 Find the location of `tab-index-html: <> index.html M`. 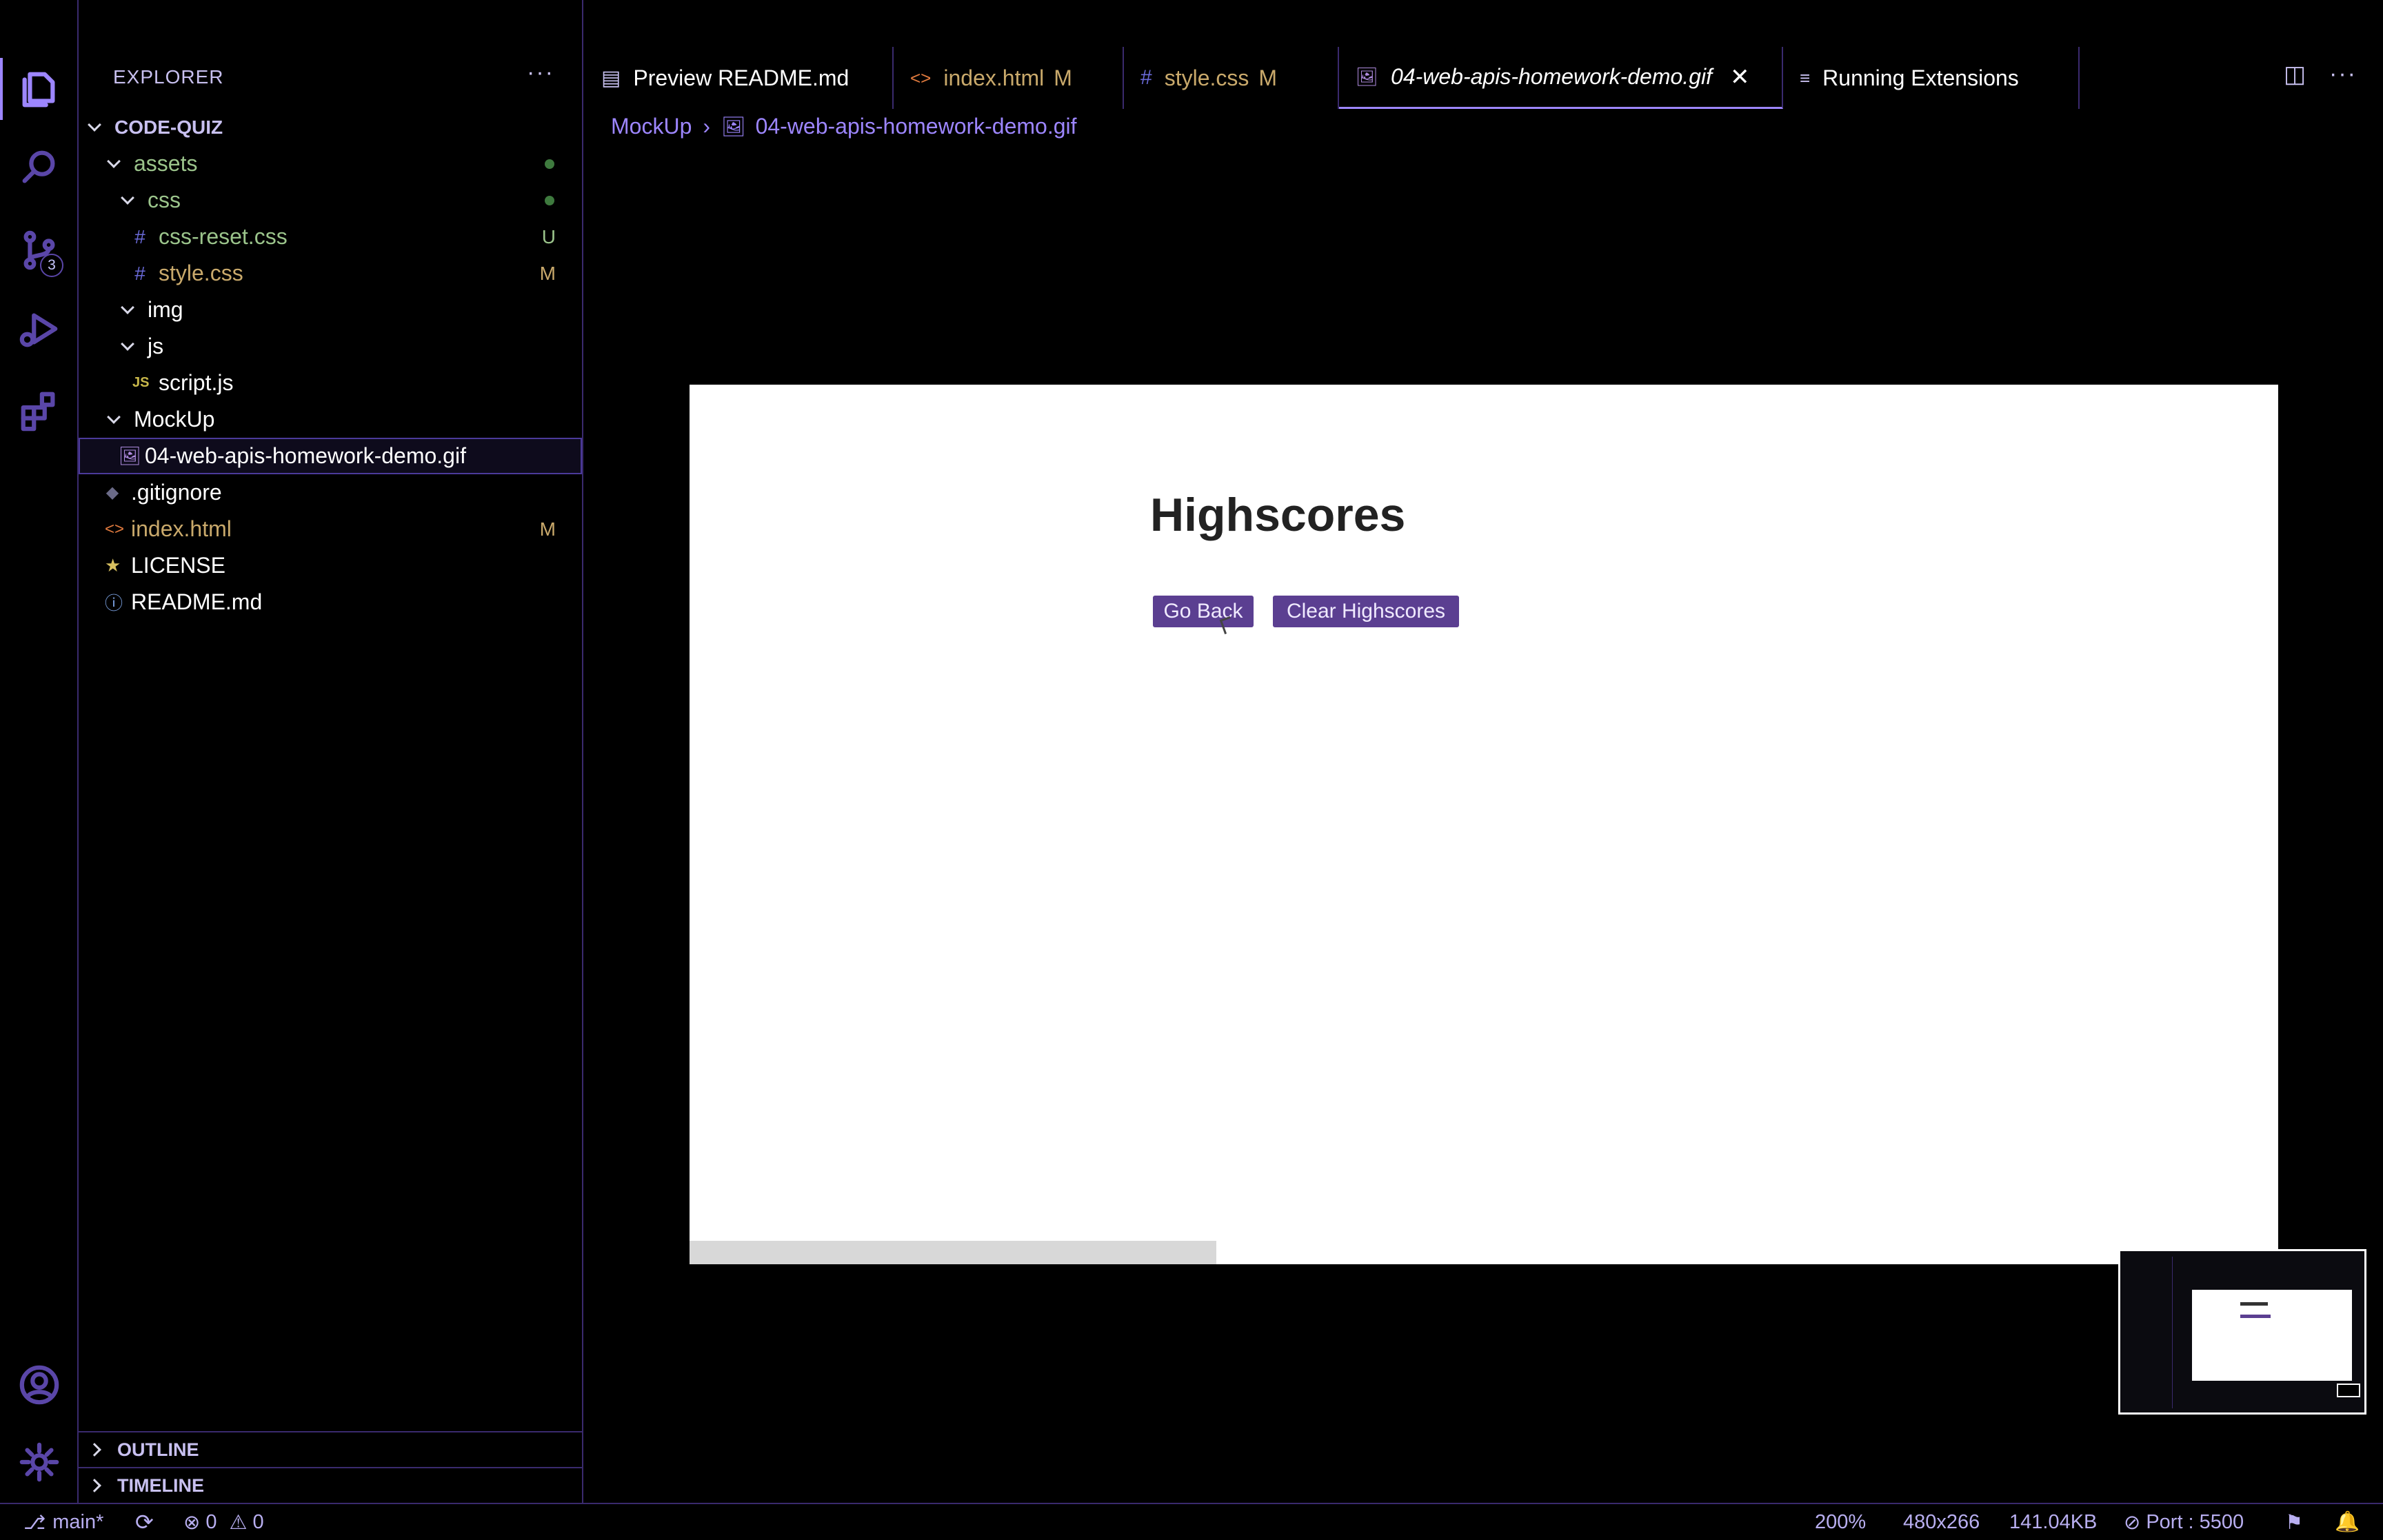

tab-index-html: <> index.html M is located at coordinates (1009, 78).